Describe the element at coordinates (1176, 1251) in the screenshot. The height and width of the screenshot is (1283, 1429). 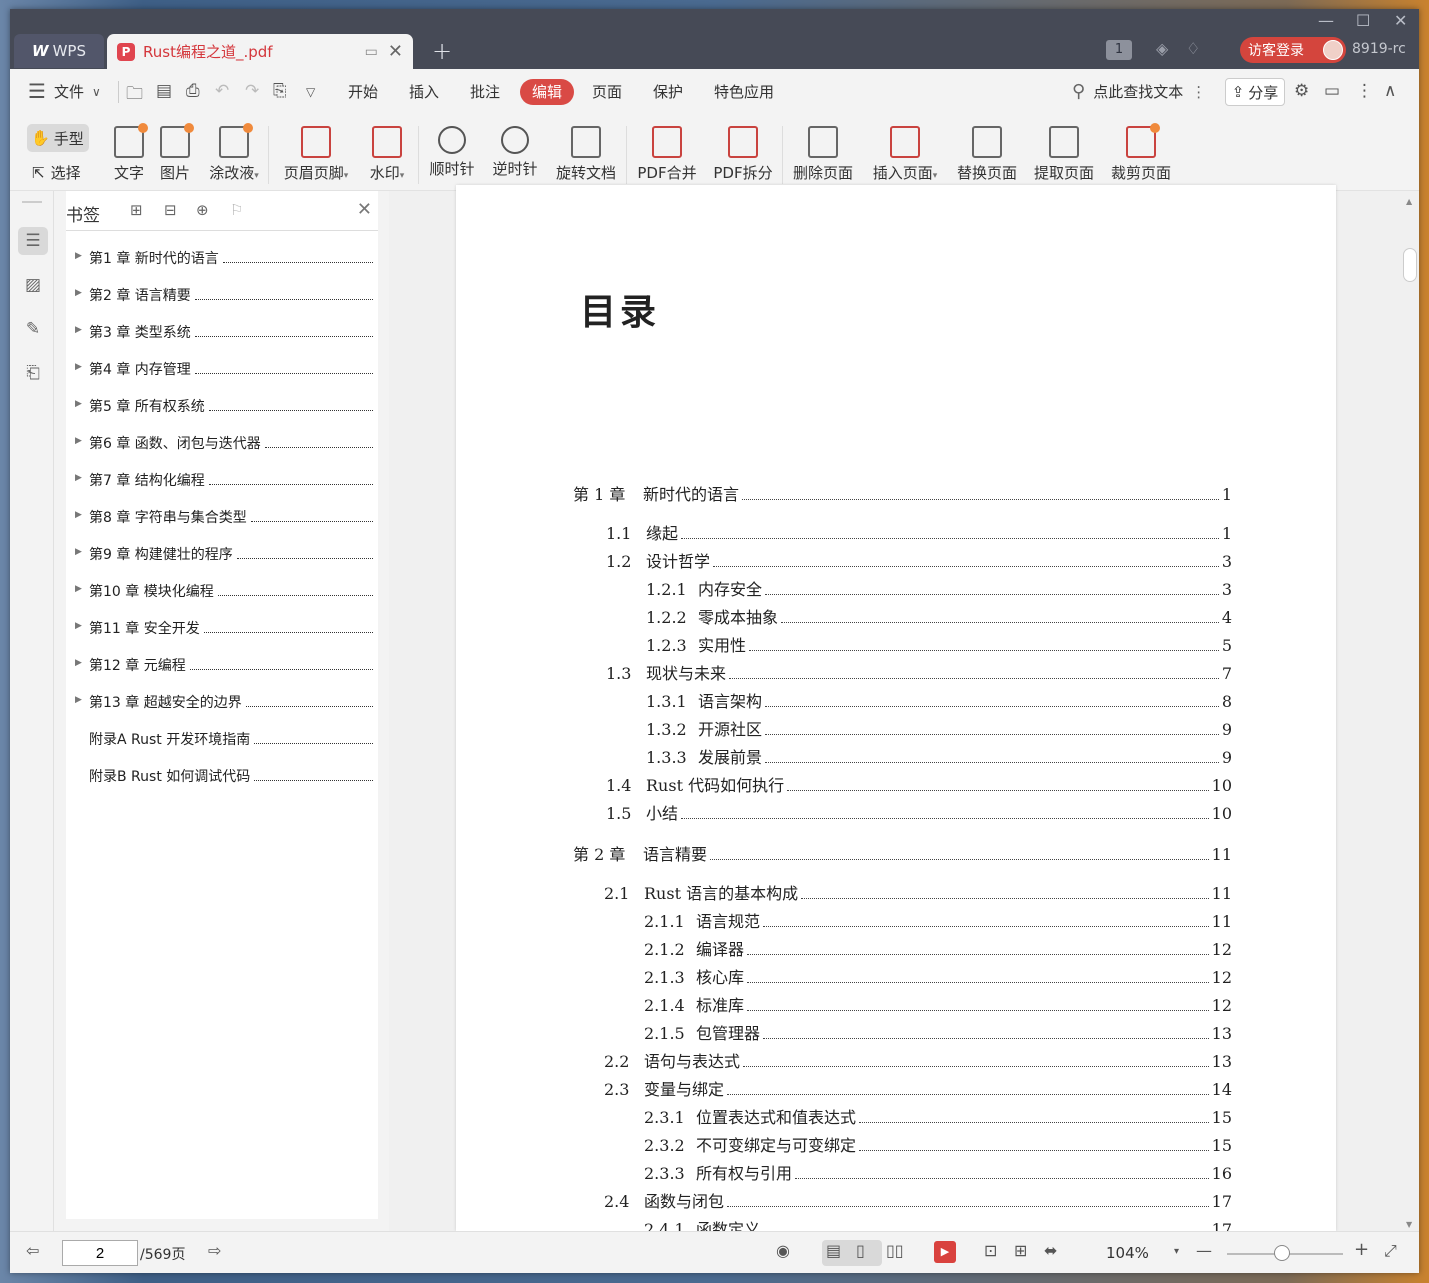
I see `zoom-dropdown-icon: ▾` at that location.